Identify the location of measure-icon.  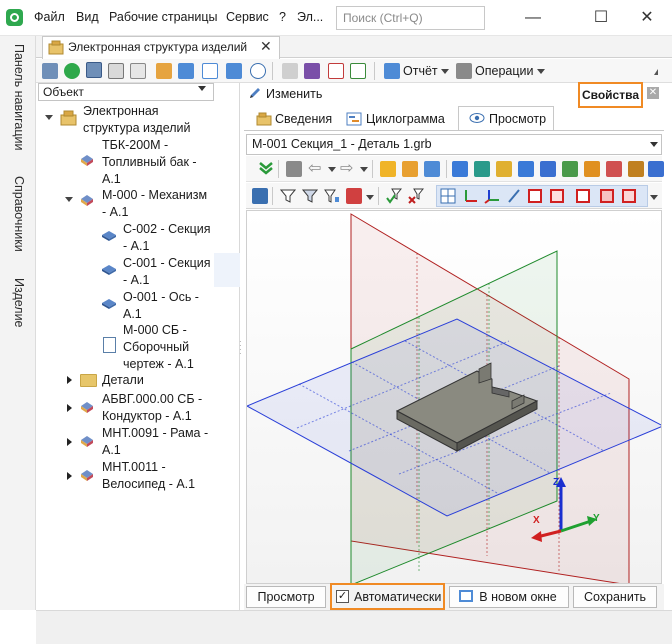
(410, 169).